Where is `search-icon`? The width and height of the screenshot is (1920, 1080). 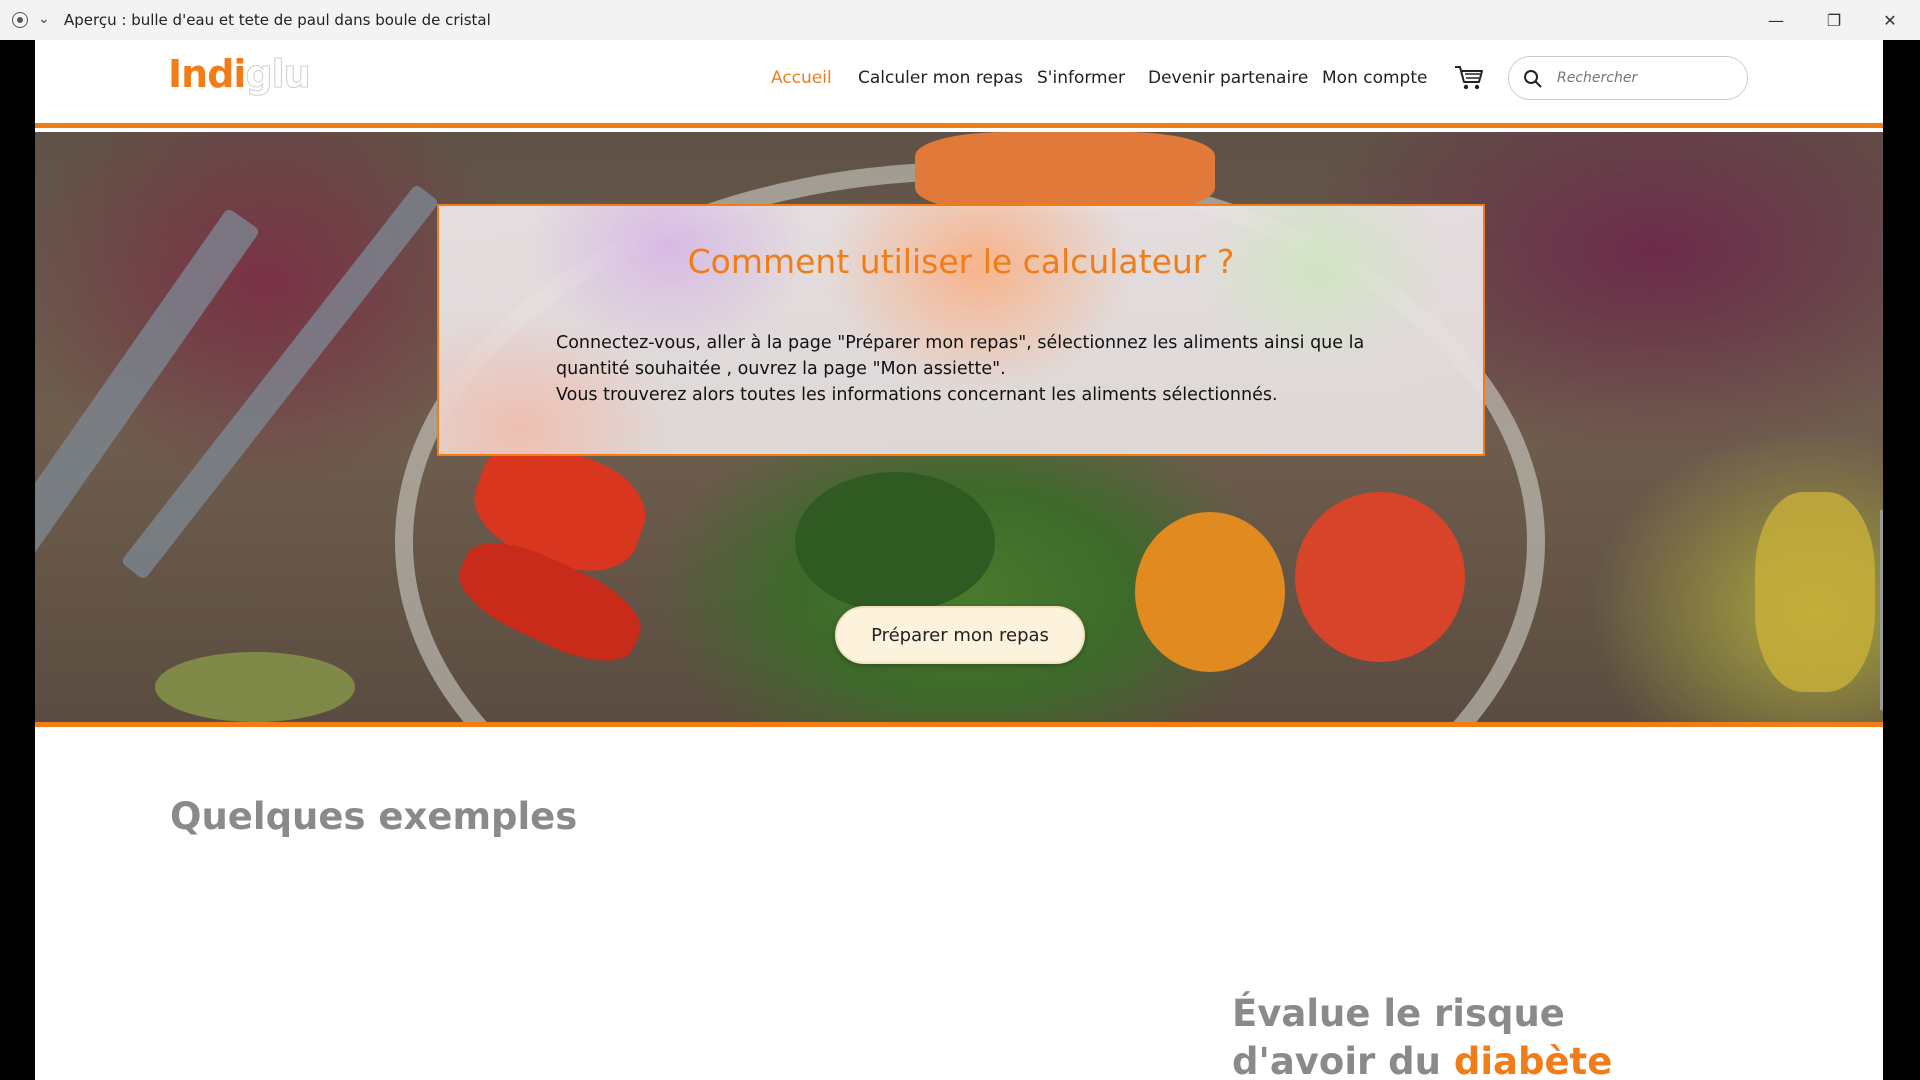 search-icon is located at coordinates (1533, 79).